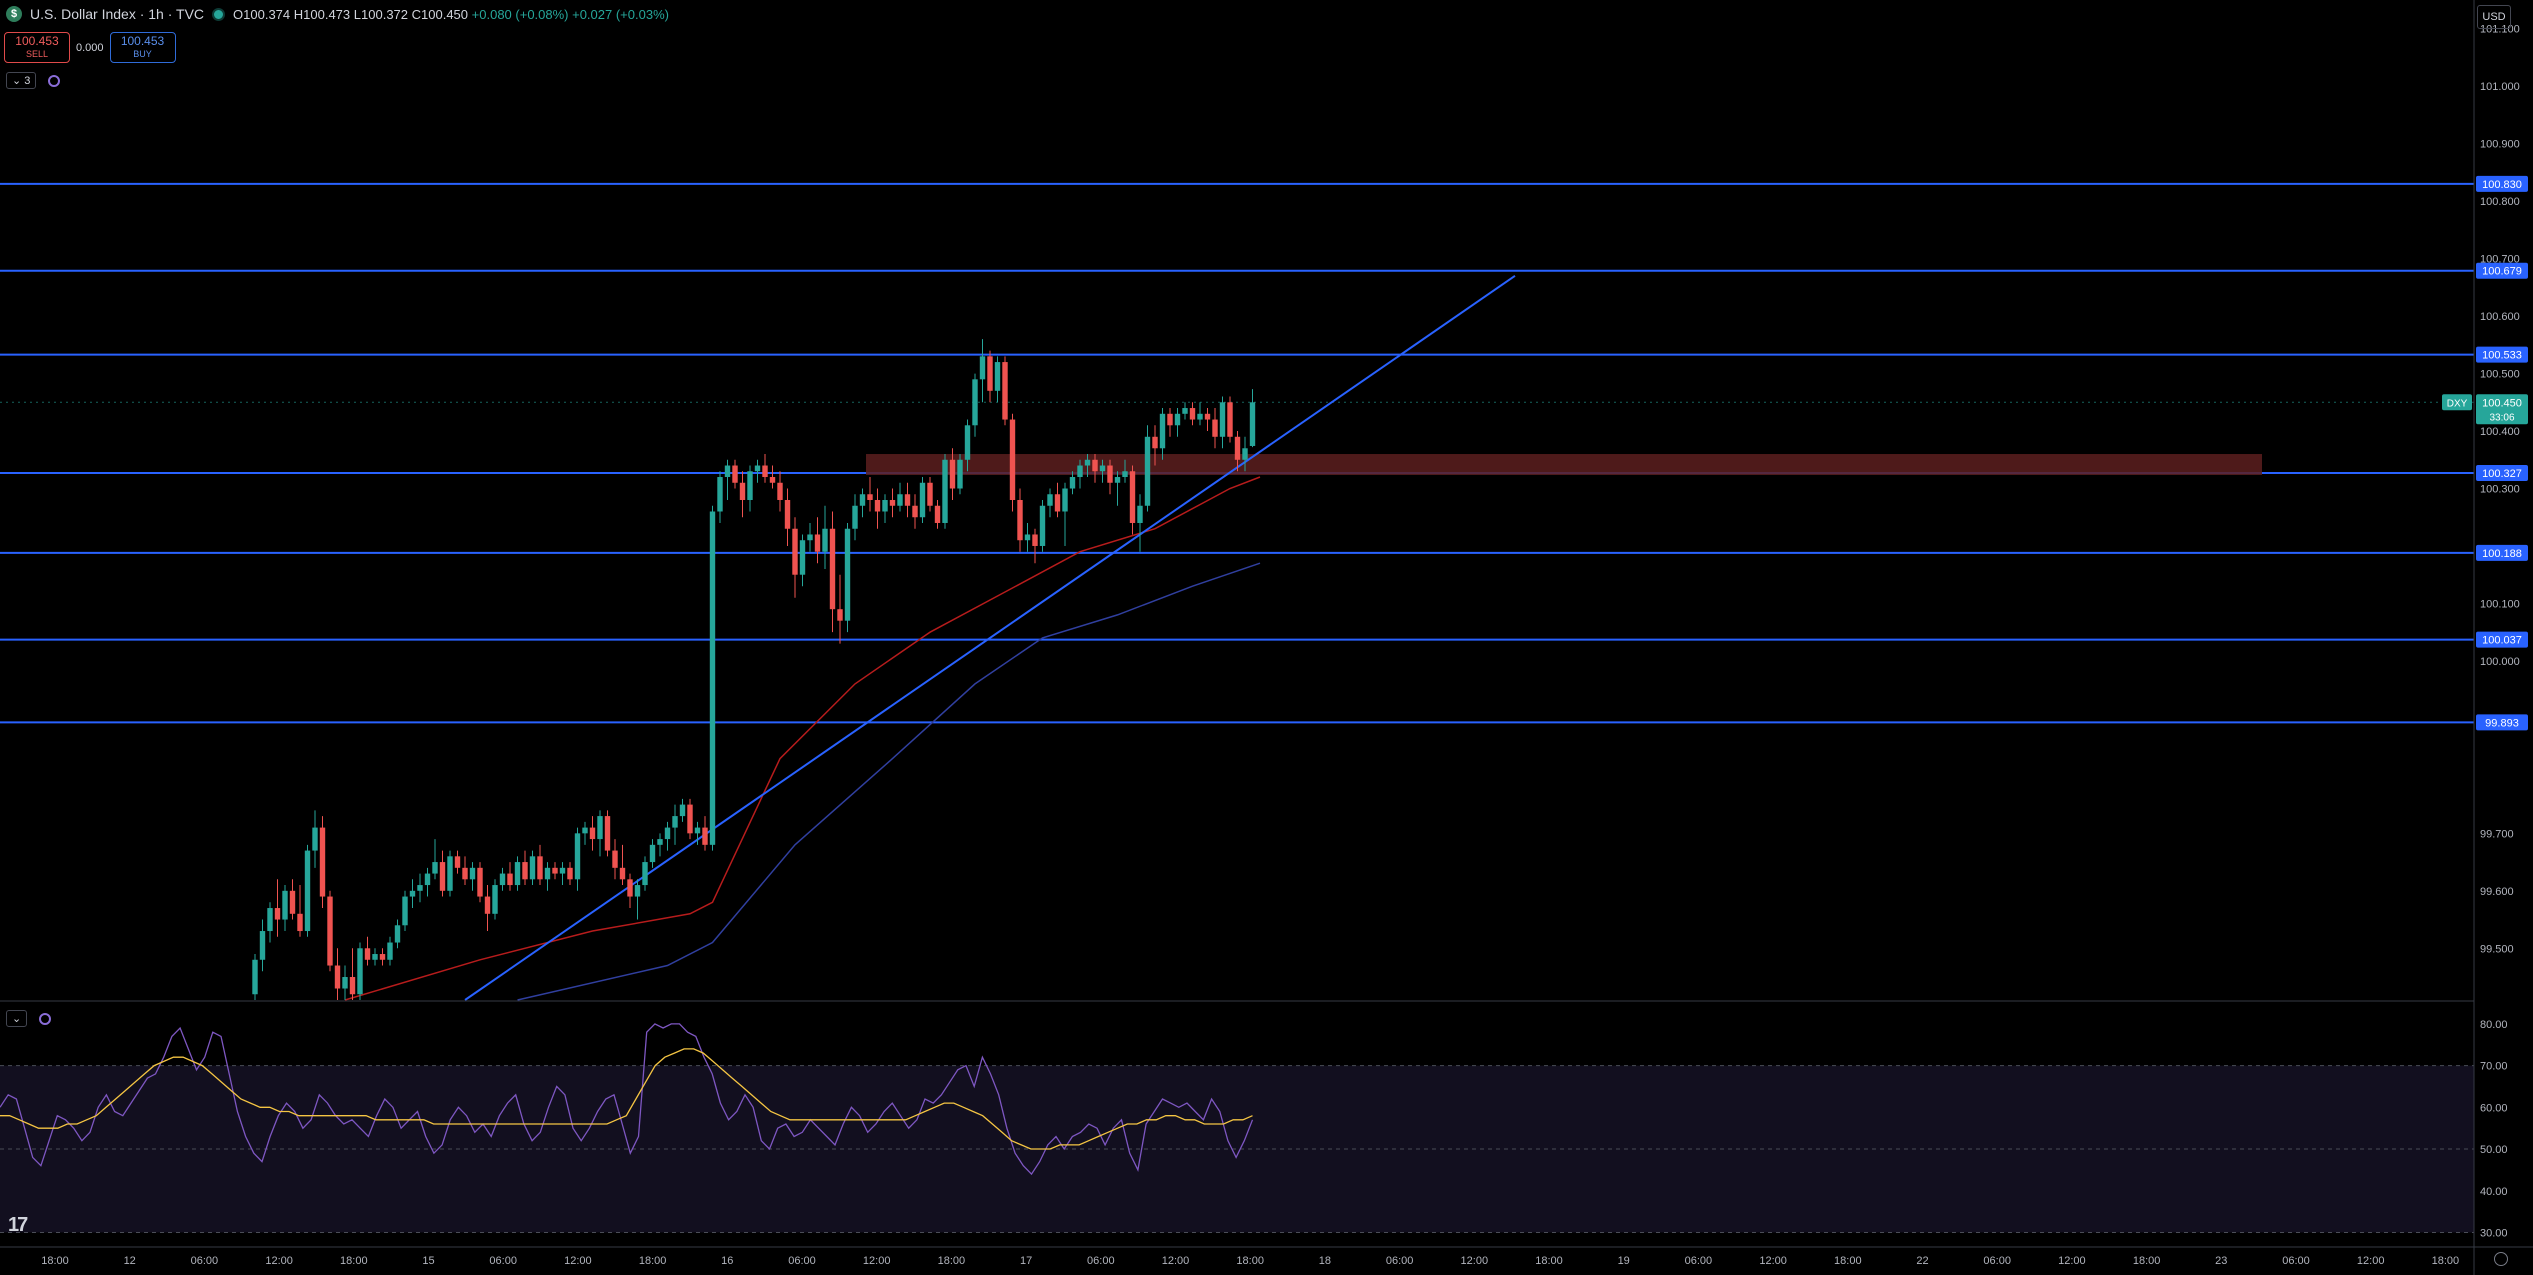 Image resolution: width=2533 pixels, height=1275 pixels. What do you see at coordinates (17, 1018) in the screenshot?
I see `rsi-collapse-toggle: ⌄` at bounding box center [17, 1018].